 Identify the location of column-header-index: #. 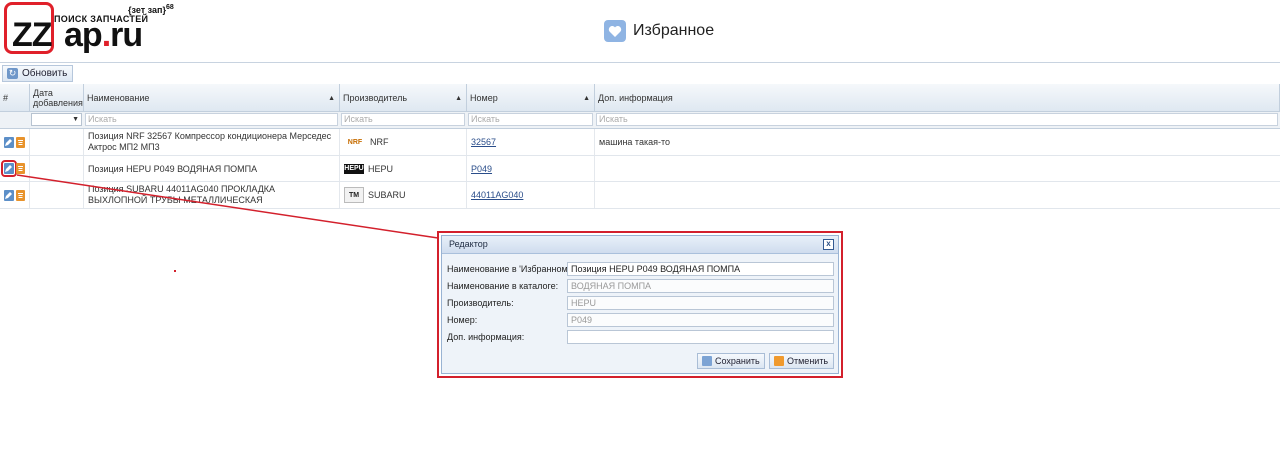
(15, 98).